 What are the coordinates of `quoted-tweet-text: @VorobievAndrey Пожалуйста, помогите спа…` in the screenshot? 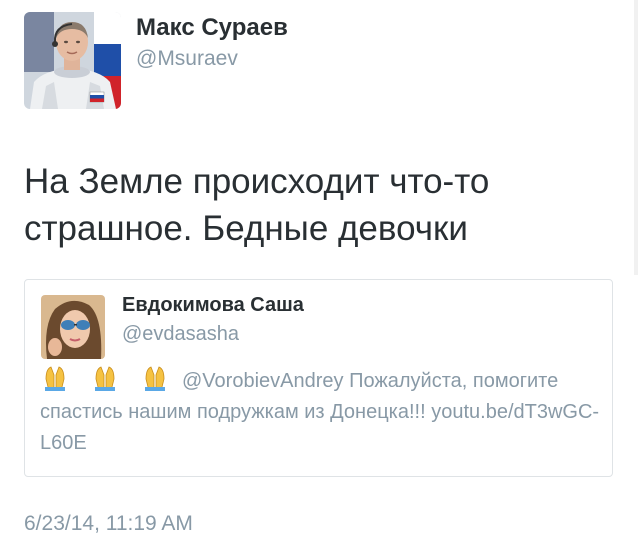 It's located at (320, 412).